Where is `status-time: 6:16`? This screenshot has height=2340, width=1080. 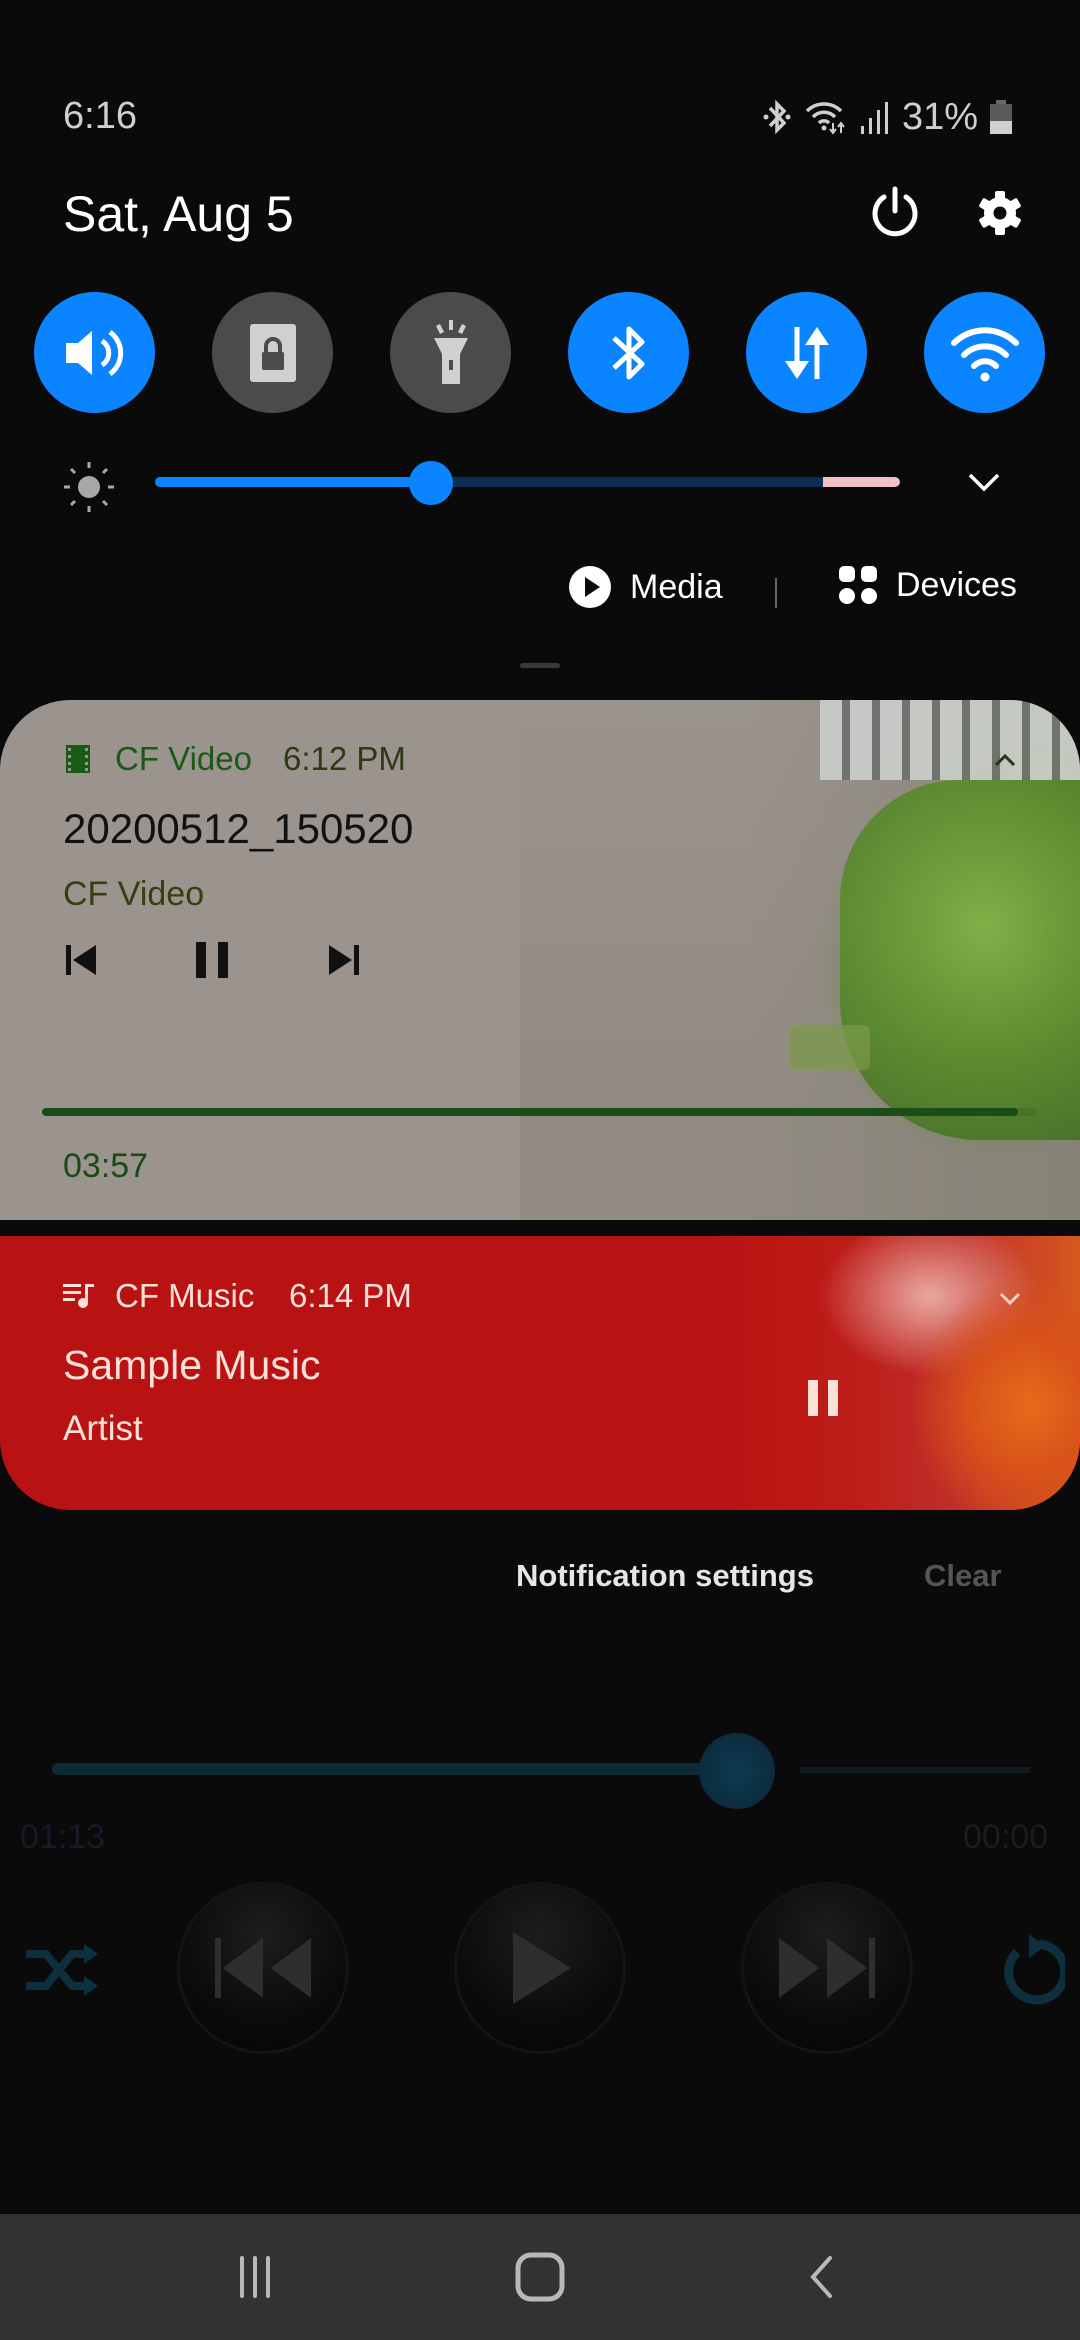
status-time: 6:16 is located at coordinates (100, 116).